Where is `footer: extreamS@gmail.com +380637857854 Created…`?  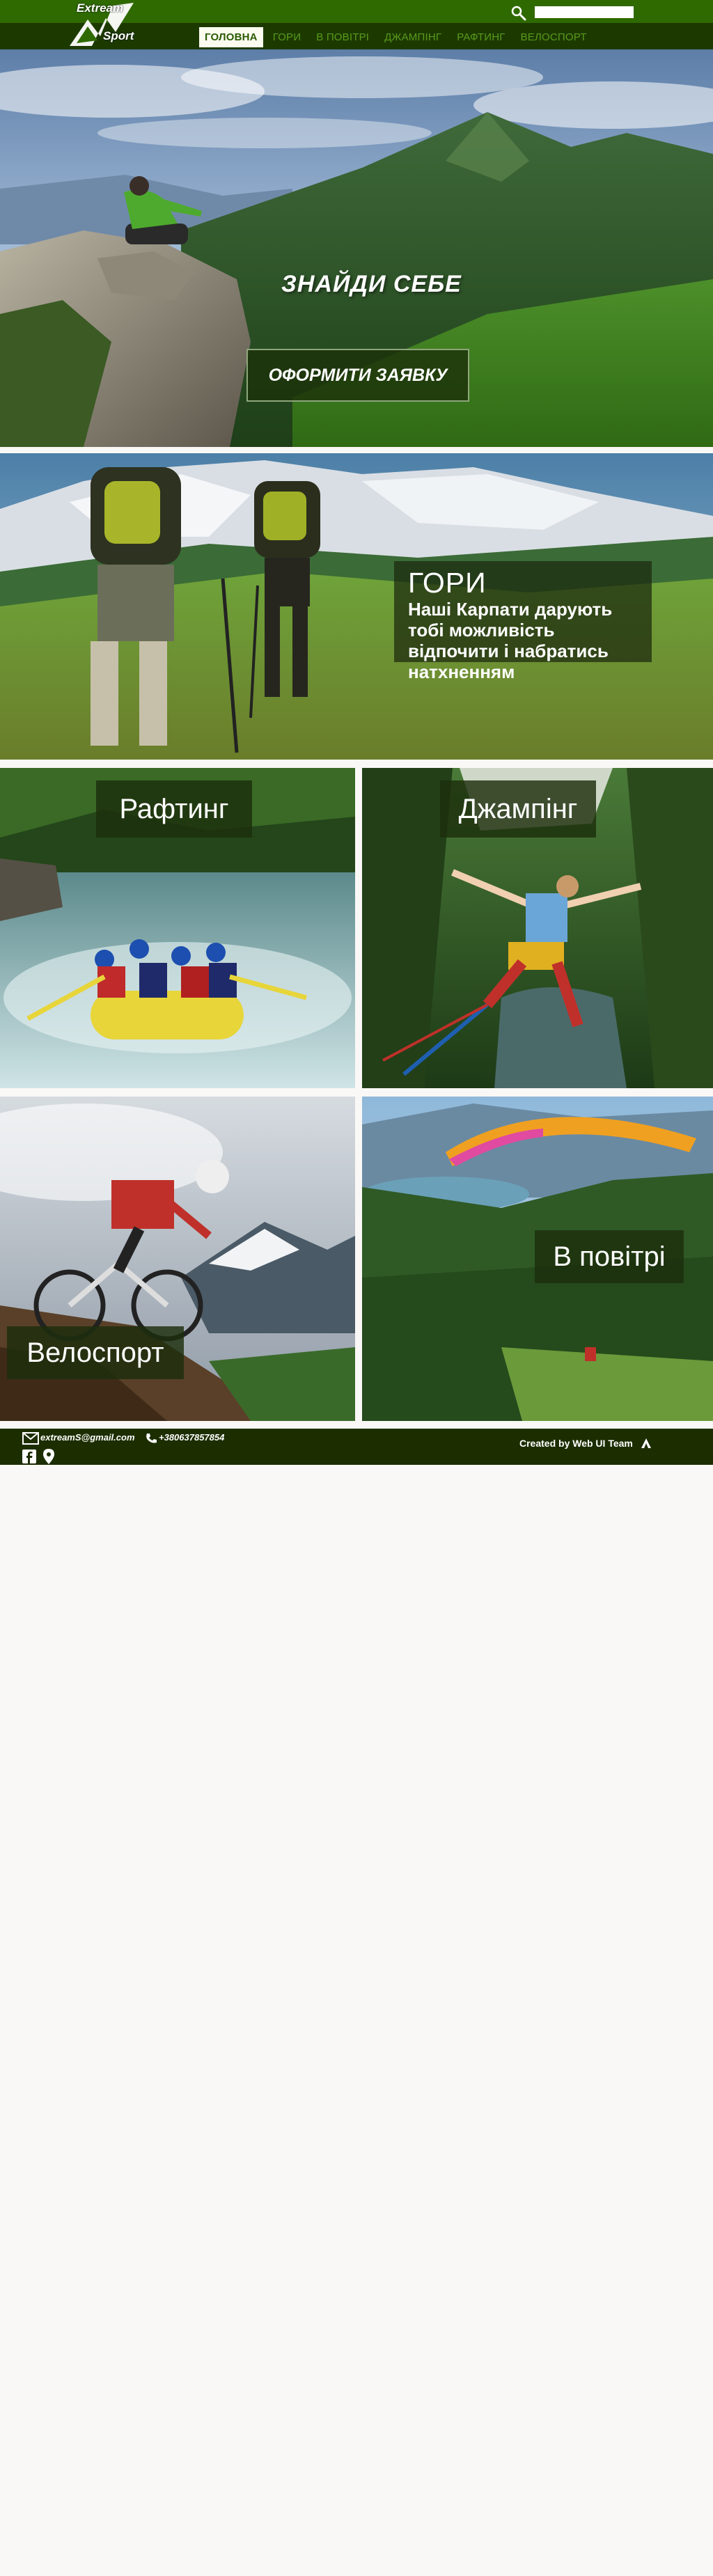 footer: extreamS@gmail.com +380637857854 Created… is located at coordinates (356, 1447).